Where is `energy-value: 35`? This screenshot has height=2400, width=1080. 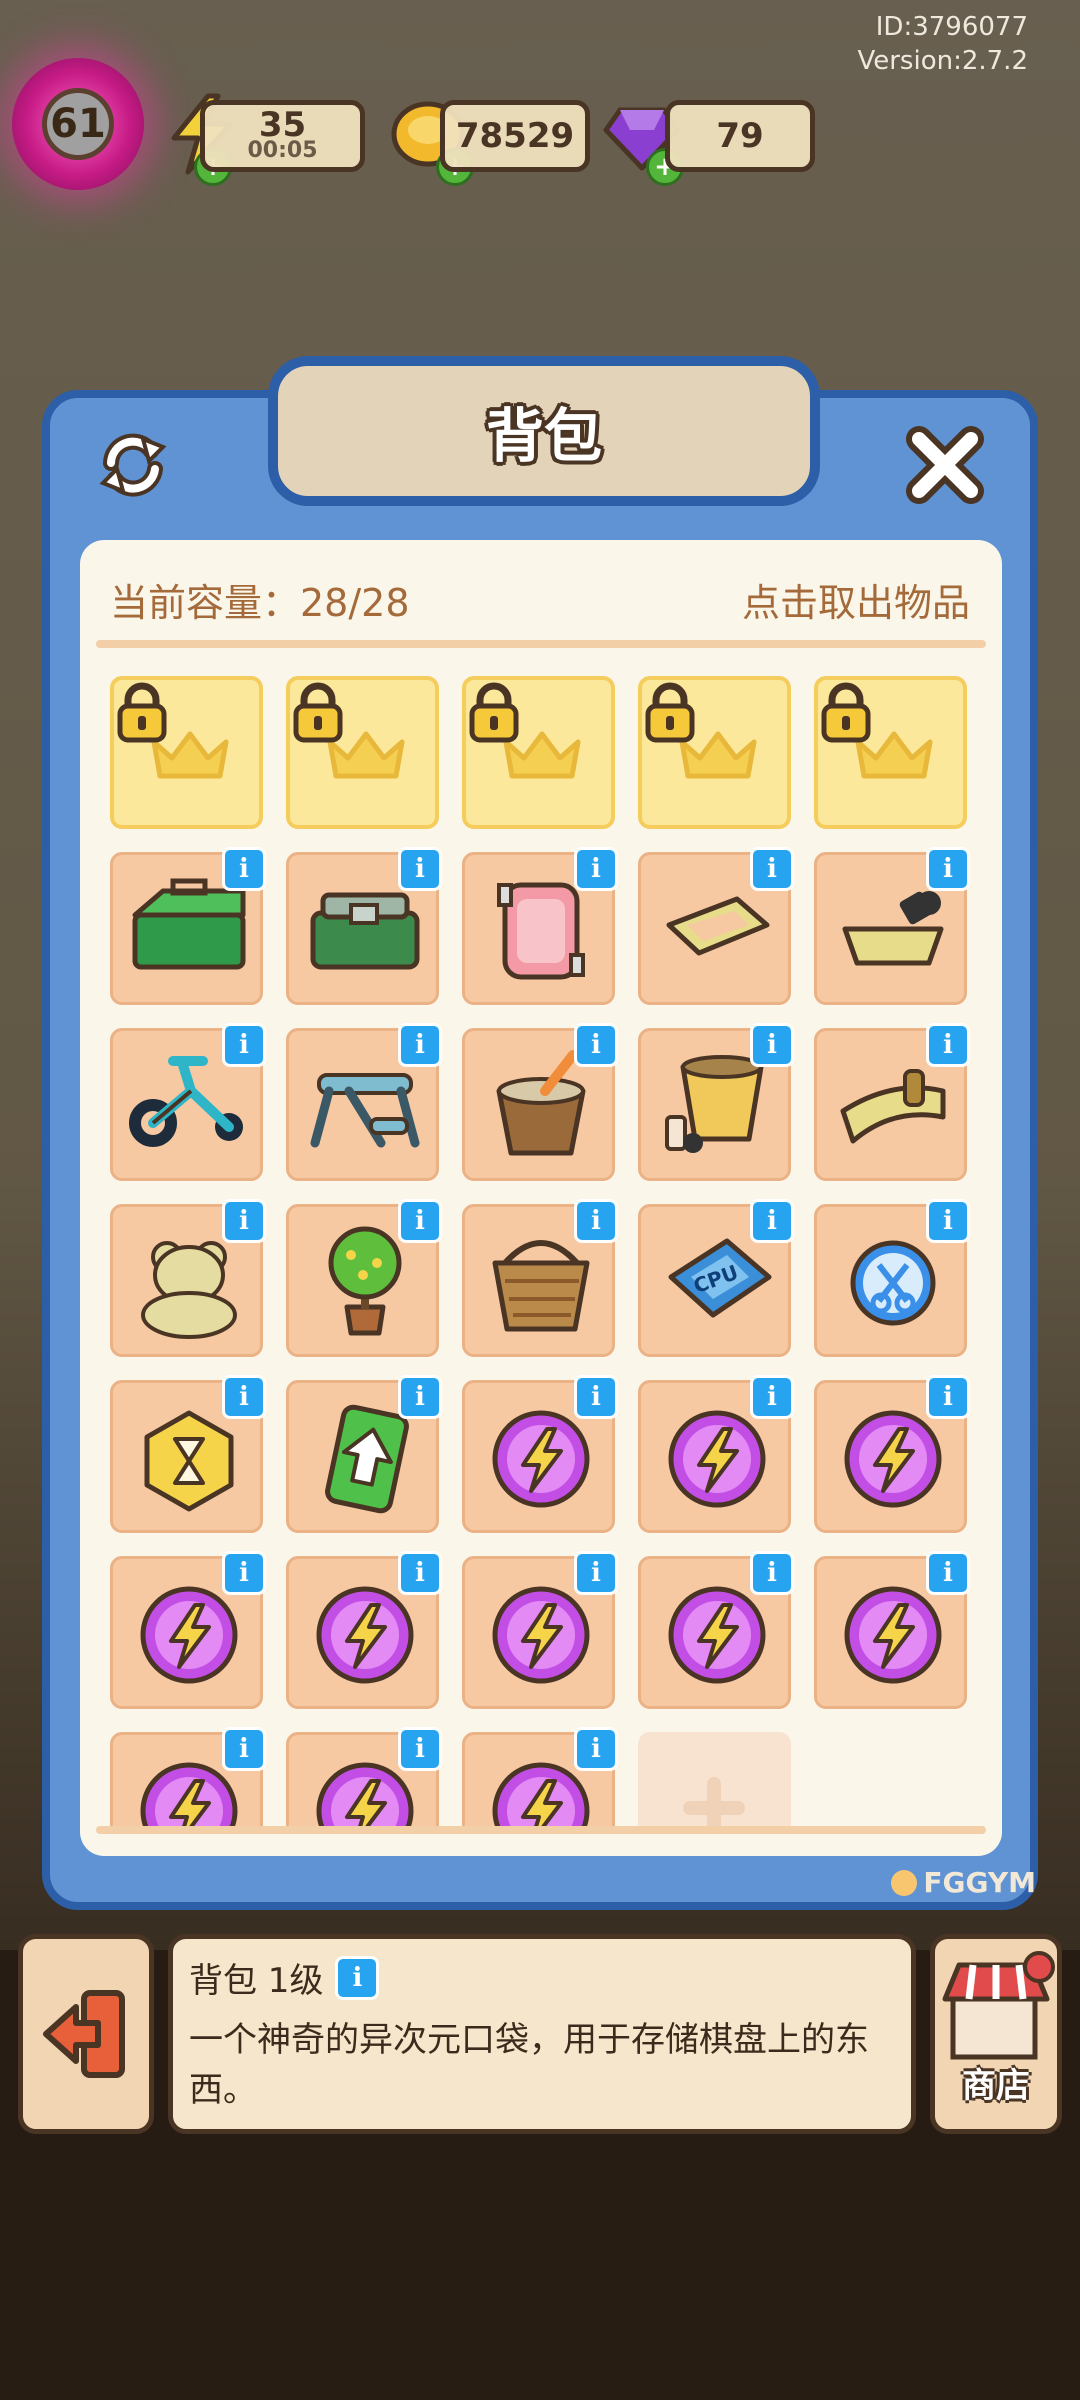 energy-value: 35 is located at coordinates (282, 125).